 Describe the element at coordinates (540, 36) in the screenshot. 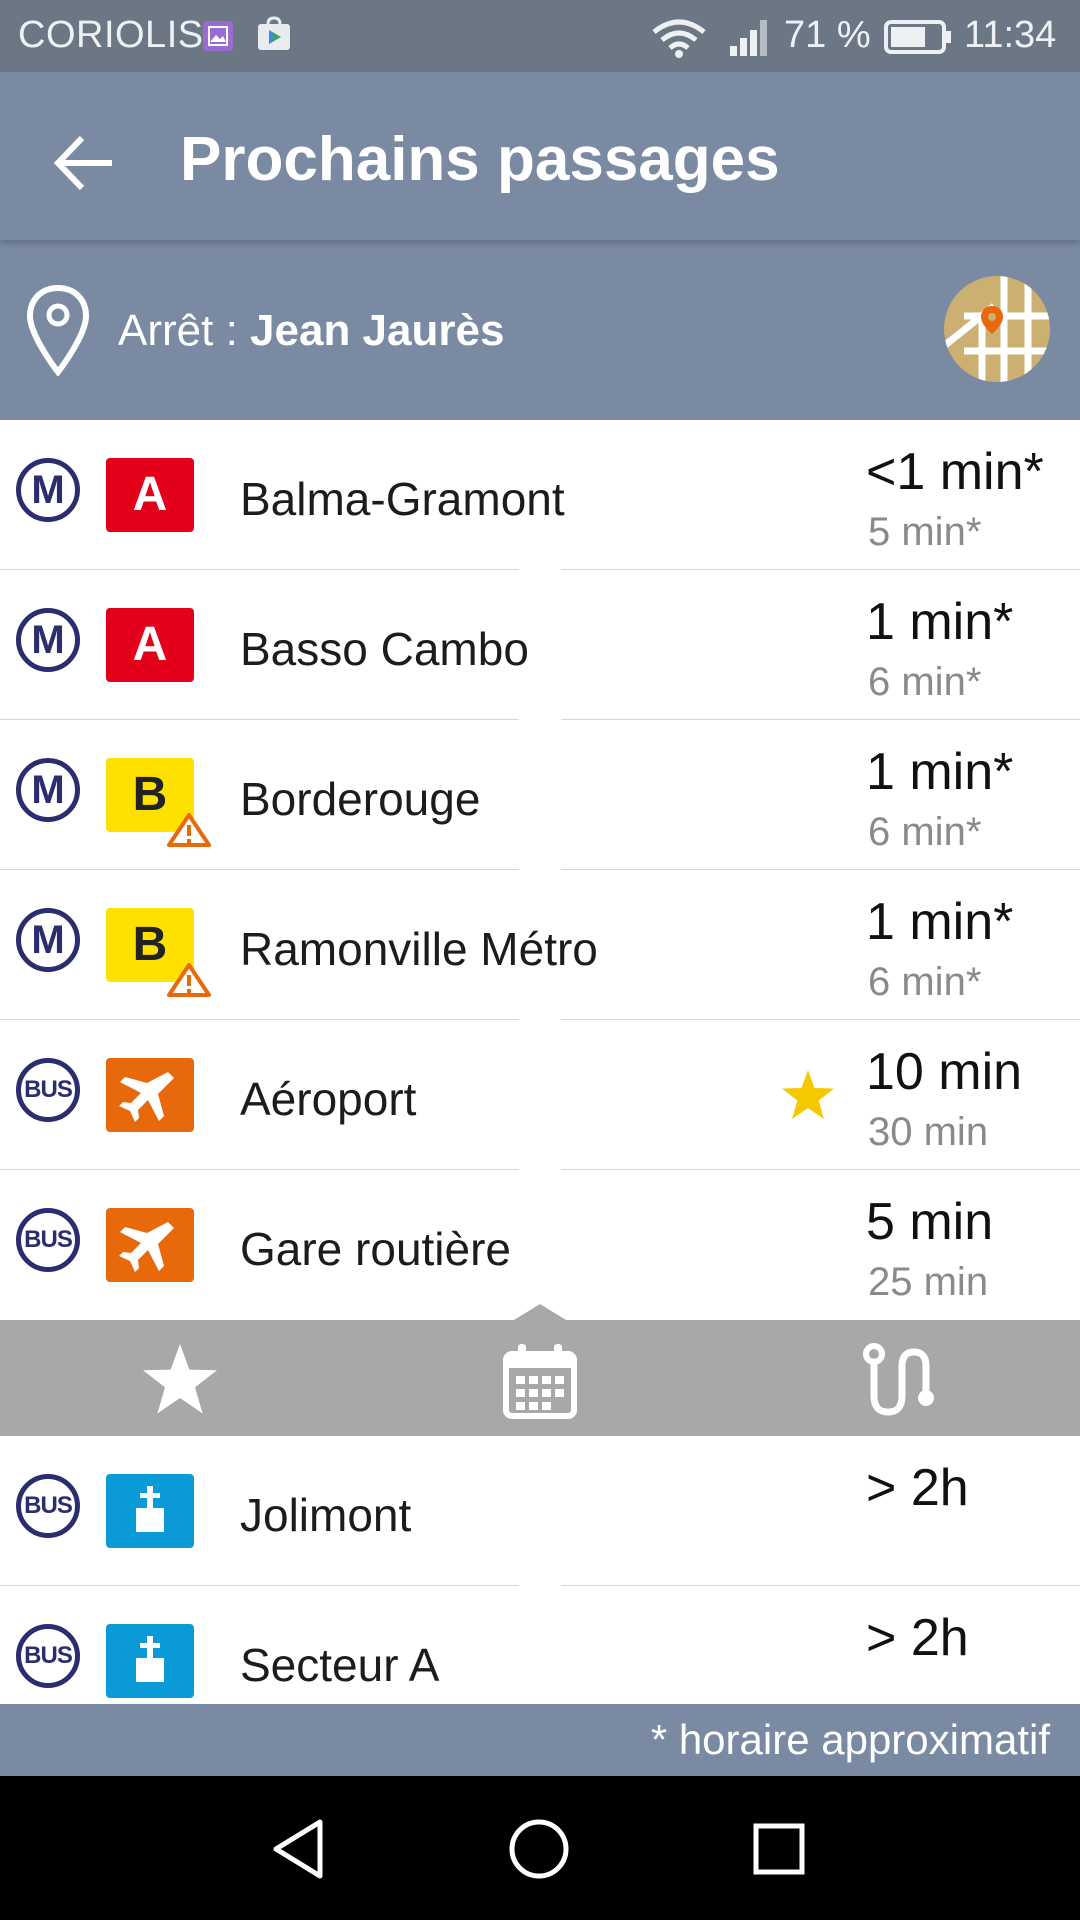

I see `status-bar: CORIOLIS 71 % 11:34` at that location.